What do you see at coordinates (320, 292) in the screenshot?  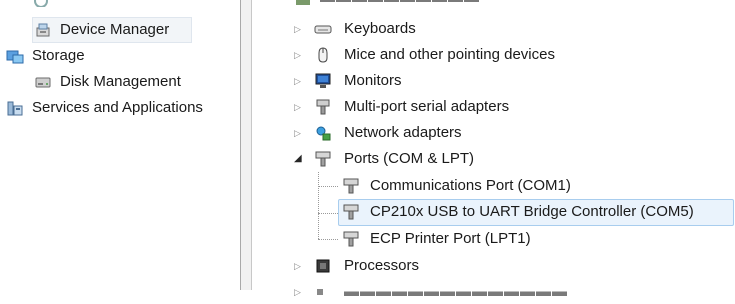 I see `sound-icon` at bounding box center [320, 292].